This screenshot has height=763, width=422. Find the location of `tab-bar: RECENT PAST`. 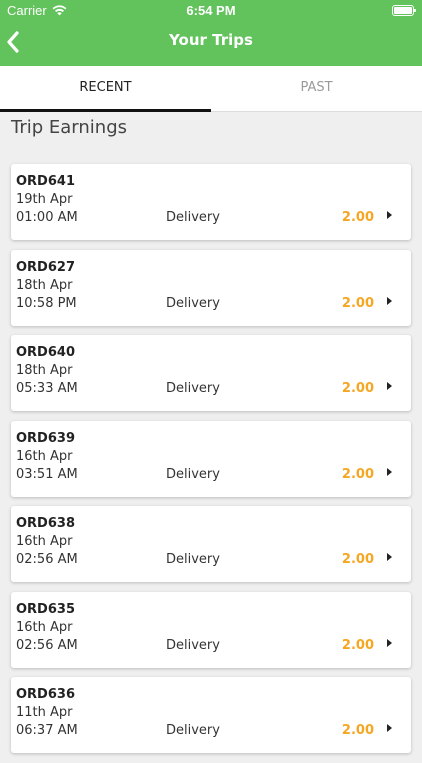

tab-bar: RECENT PAST is located at coordinates (211, 89).